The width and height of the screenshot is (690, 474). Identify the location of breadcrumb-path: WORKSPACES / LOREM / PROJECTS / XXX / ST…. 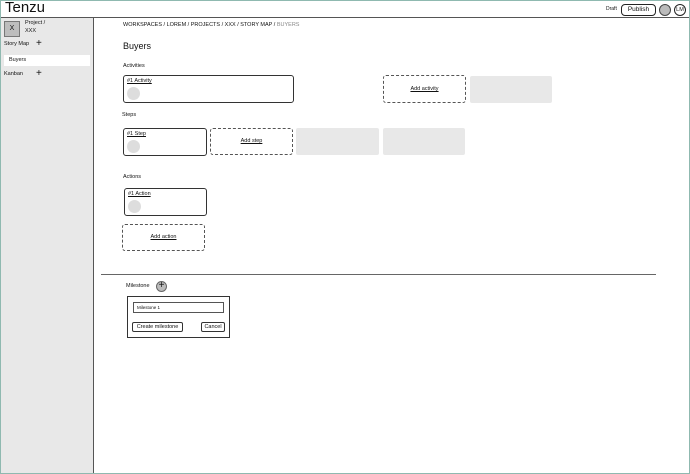
(199, 25).